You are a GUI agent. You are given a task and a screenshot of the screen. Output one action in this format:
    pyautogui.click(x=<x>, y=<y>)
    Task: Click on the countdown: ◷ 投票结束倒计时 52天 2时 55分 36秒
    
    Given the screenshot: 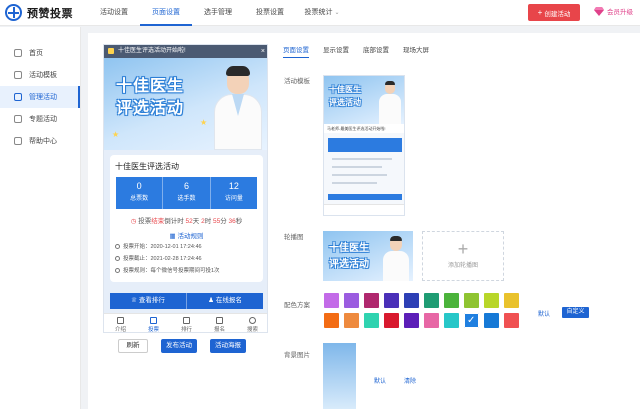 What is the action you would take?
    pyautogui.click(x=186, y=220)
    